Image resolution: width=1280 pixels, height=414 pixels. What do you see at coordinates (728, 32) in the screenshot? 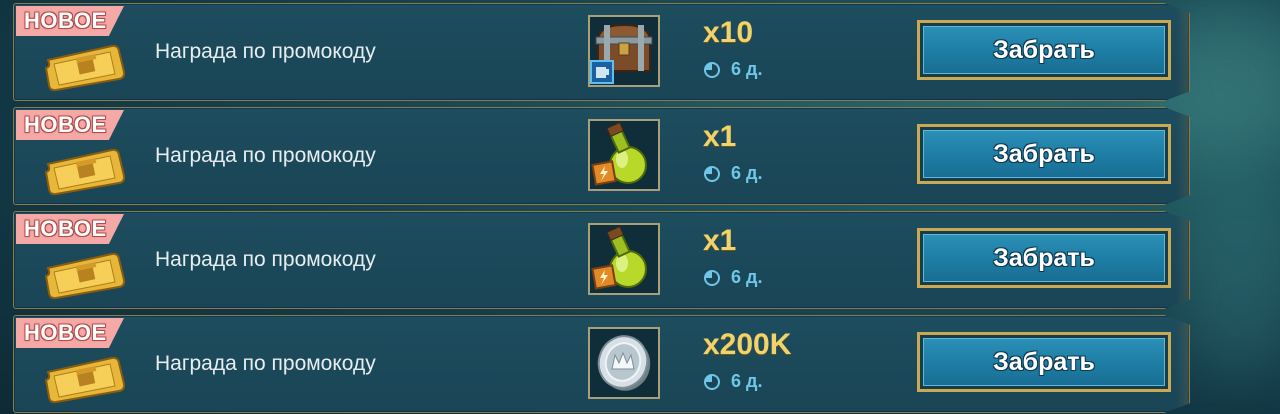
I see `reward-quantity: x10` at bounding box center [728, 32].